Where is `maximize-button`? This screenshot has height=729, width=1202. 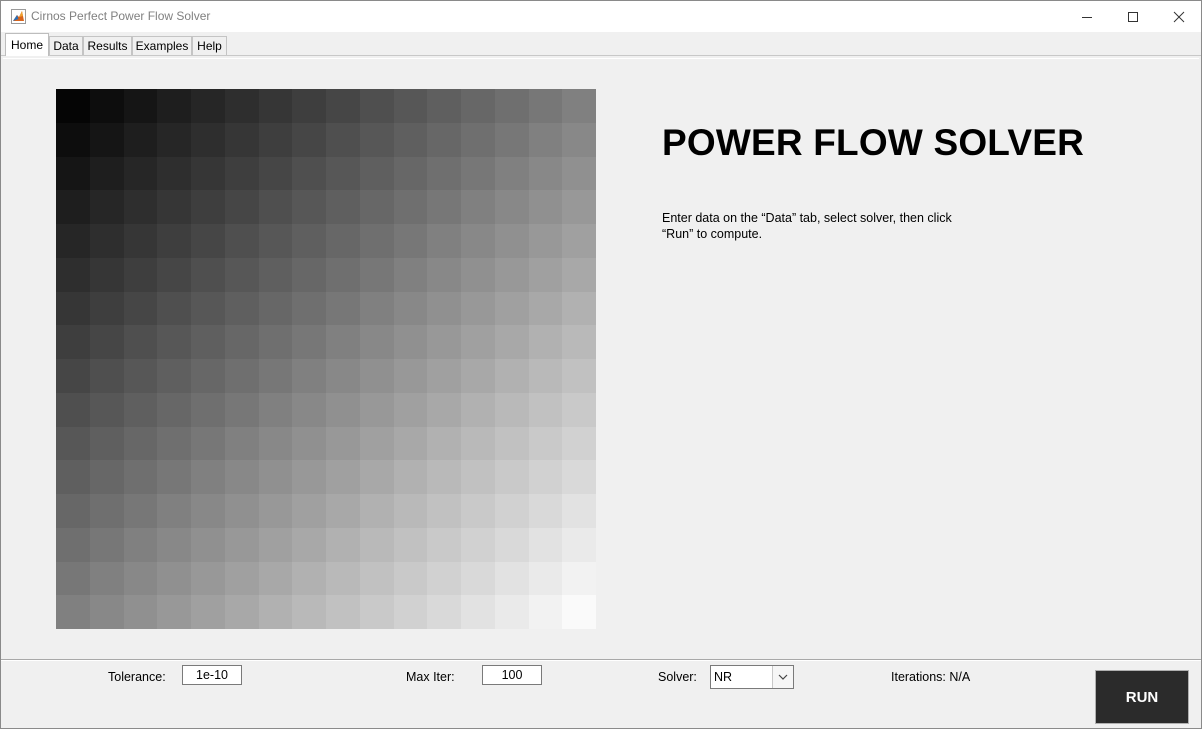 maximize-button is located at coordinates (1133, 16).